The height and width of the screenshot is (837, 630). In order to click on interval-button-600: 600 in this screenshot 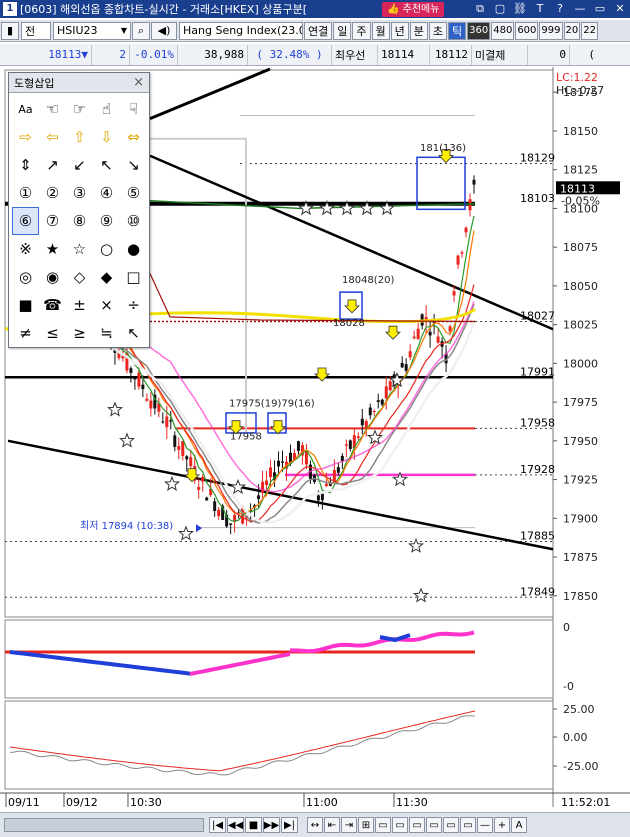, I will do `click(527, 30)`.